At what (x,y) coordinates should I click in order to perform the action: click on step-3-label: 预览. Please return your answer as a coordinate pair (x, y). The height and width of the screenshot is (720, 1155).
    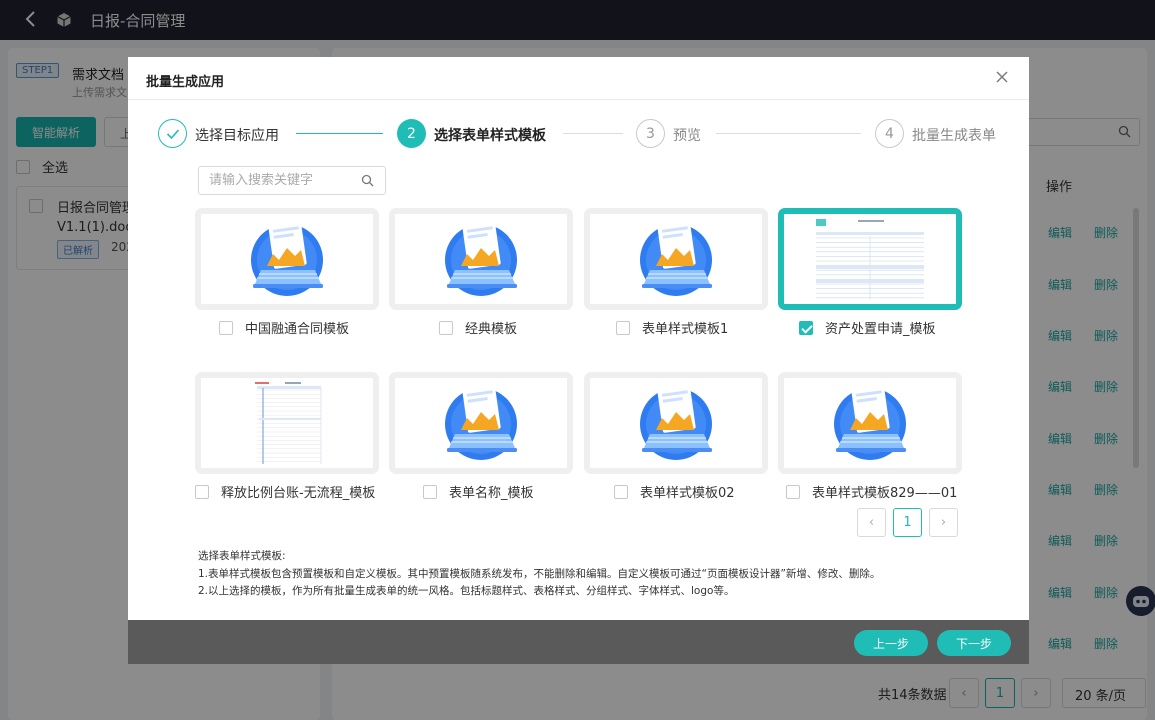
    Looking at the image, I should click on (687, 136).